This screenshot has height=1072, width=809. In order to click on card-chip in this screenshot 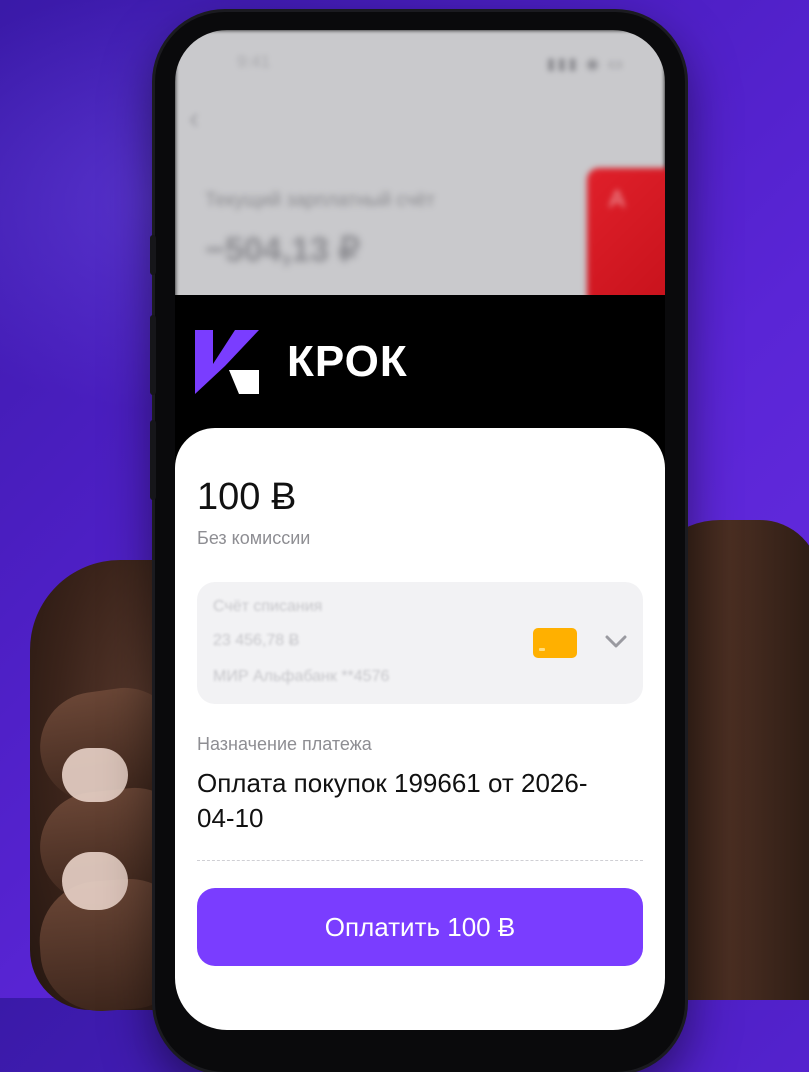, I will do `click(542, 649)`.